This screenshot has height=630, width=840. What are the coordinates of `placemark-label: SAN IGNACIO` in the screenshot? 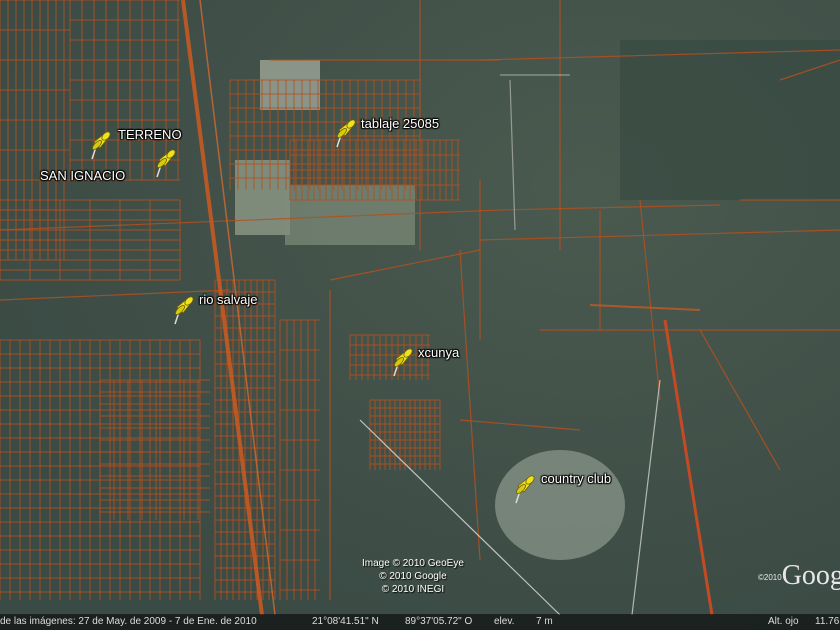 It's located at (82, 175).